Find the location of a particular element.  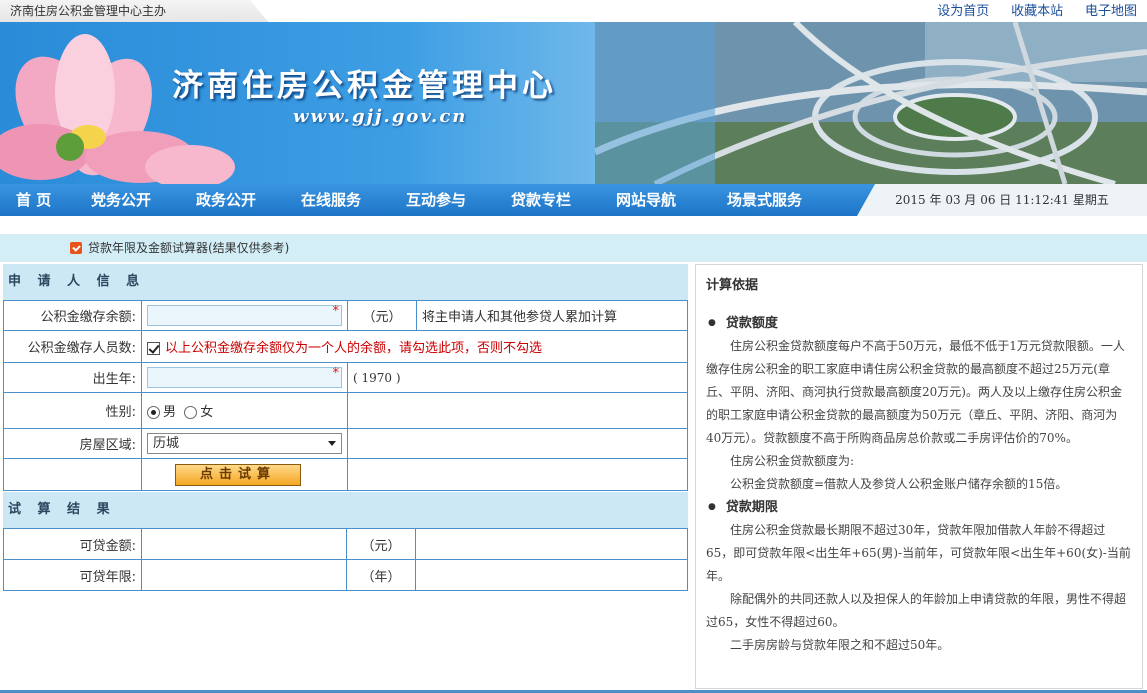

balance-row: 公积金缴存余额: * （元） 将主申请人和其他参贷人累加计算 is located at coordinates (345, 315).